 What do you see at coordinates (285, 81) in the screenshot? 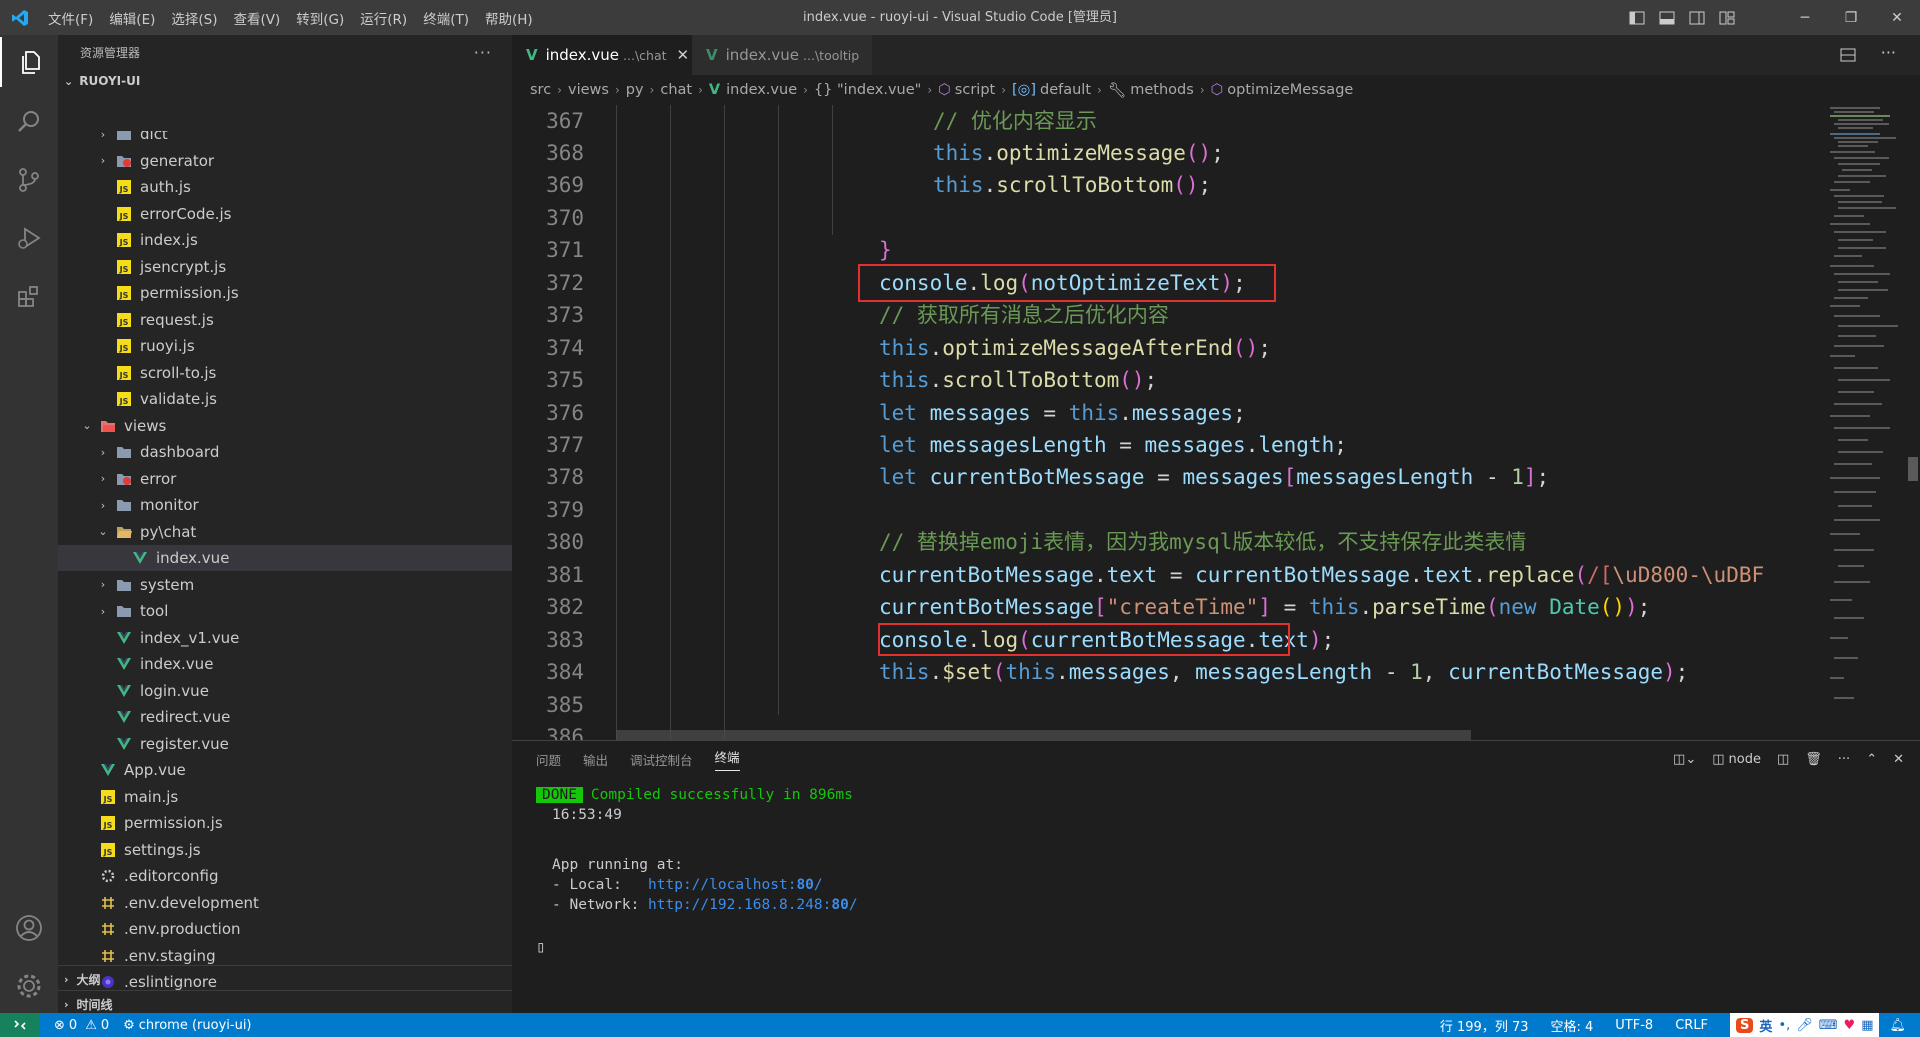
I see `workspace-root: ⌄ RUOYI-UI` at bounding box center [285, 81].